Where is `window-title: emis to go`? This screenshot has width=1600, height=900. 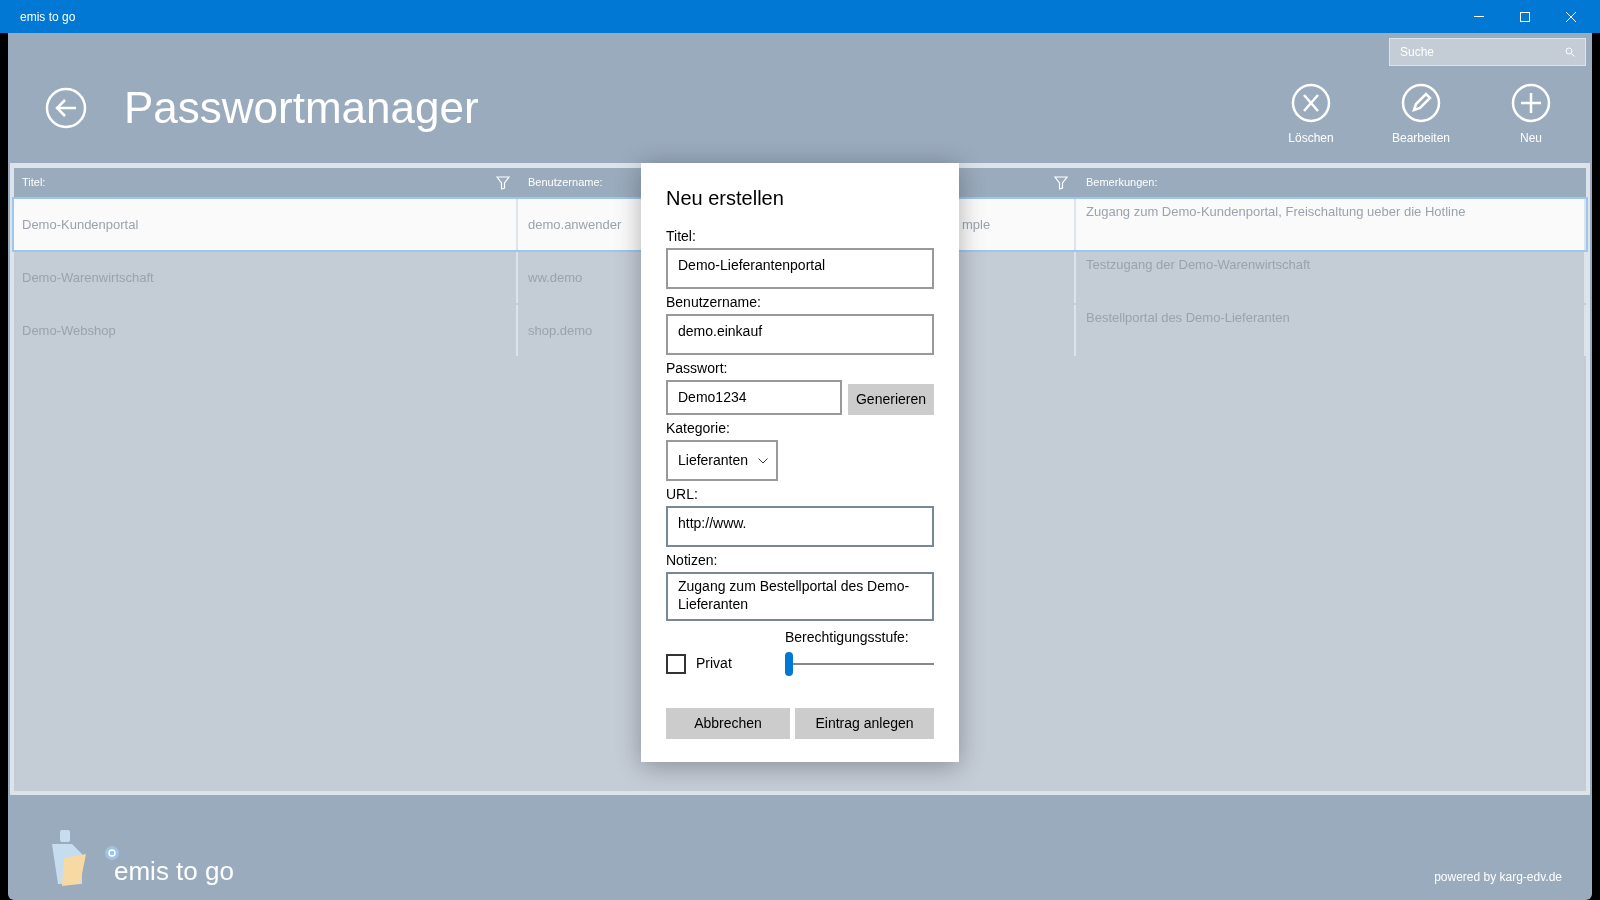 window-title: emis to go is located at coordinates (48, 17).